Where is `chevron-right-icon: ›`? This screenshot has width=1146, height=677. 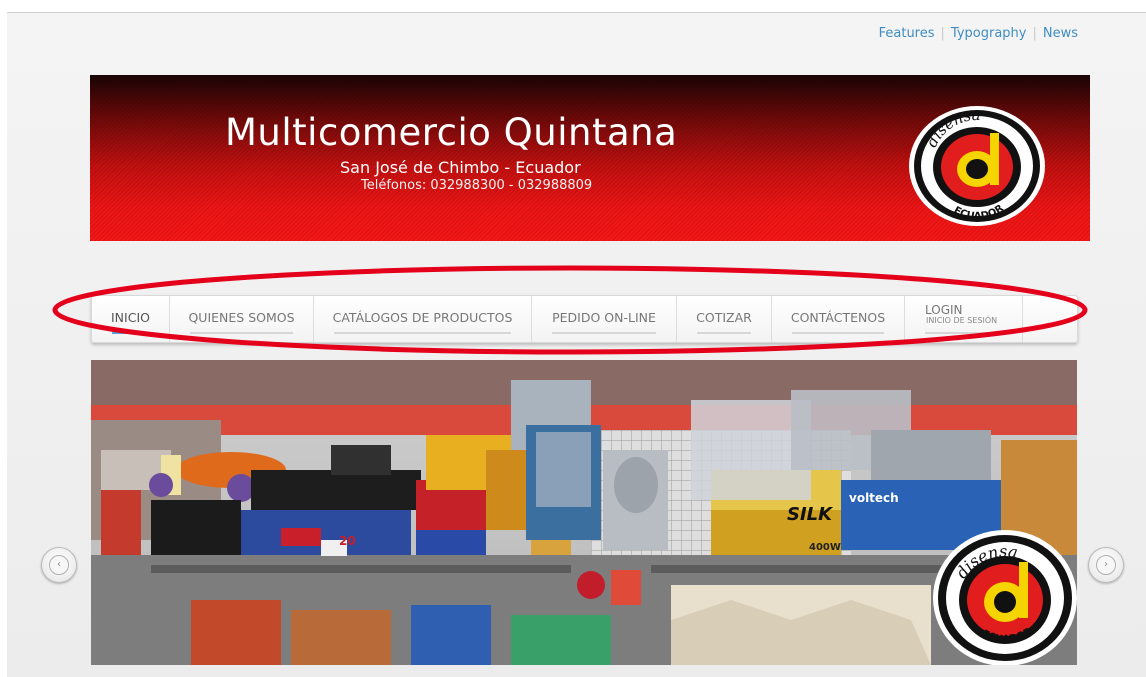 chevron-right-icon: › is located at coordinates (1106, 565).